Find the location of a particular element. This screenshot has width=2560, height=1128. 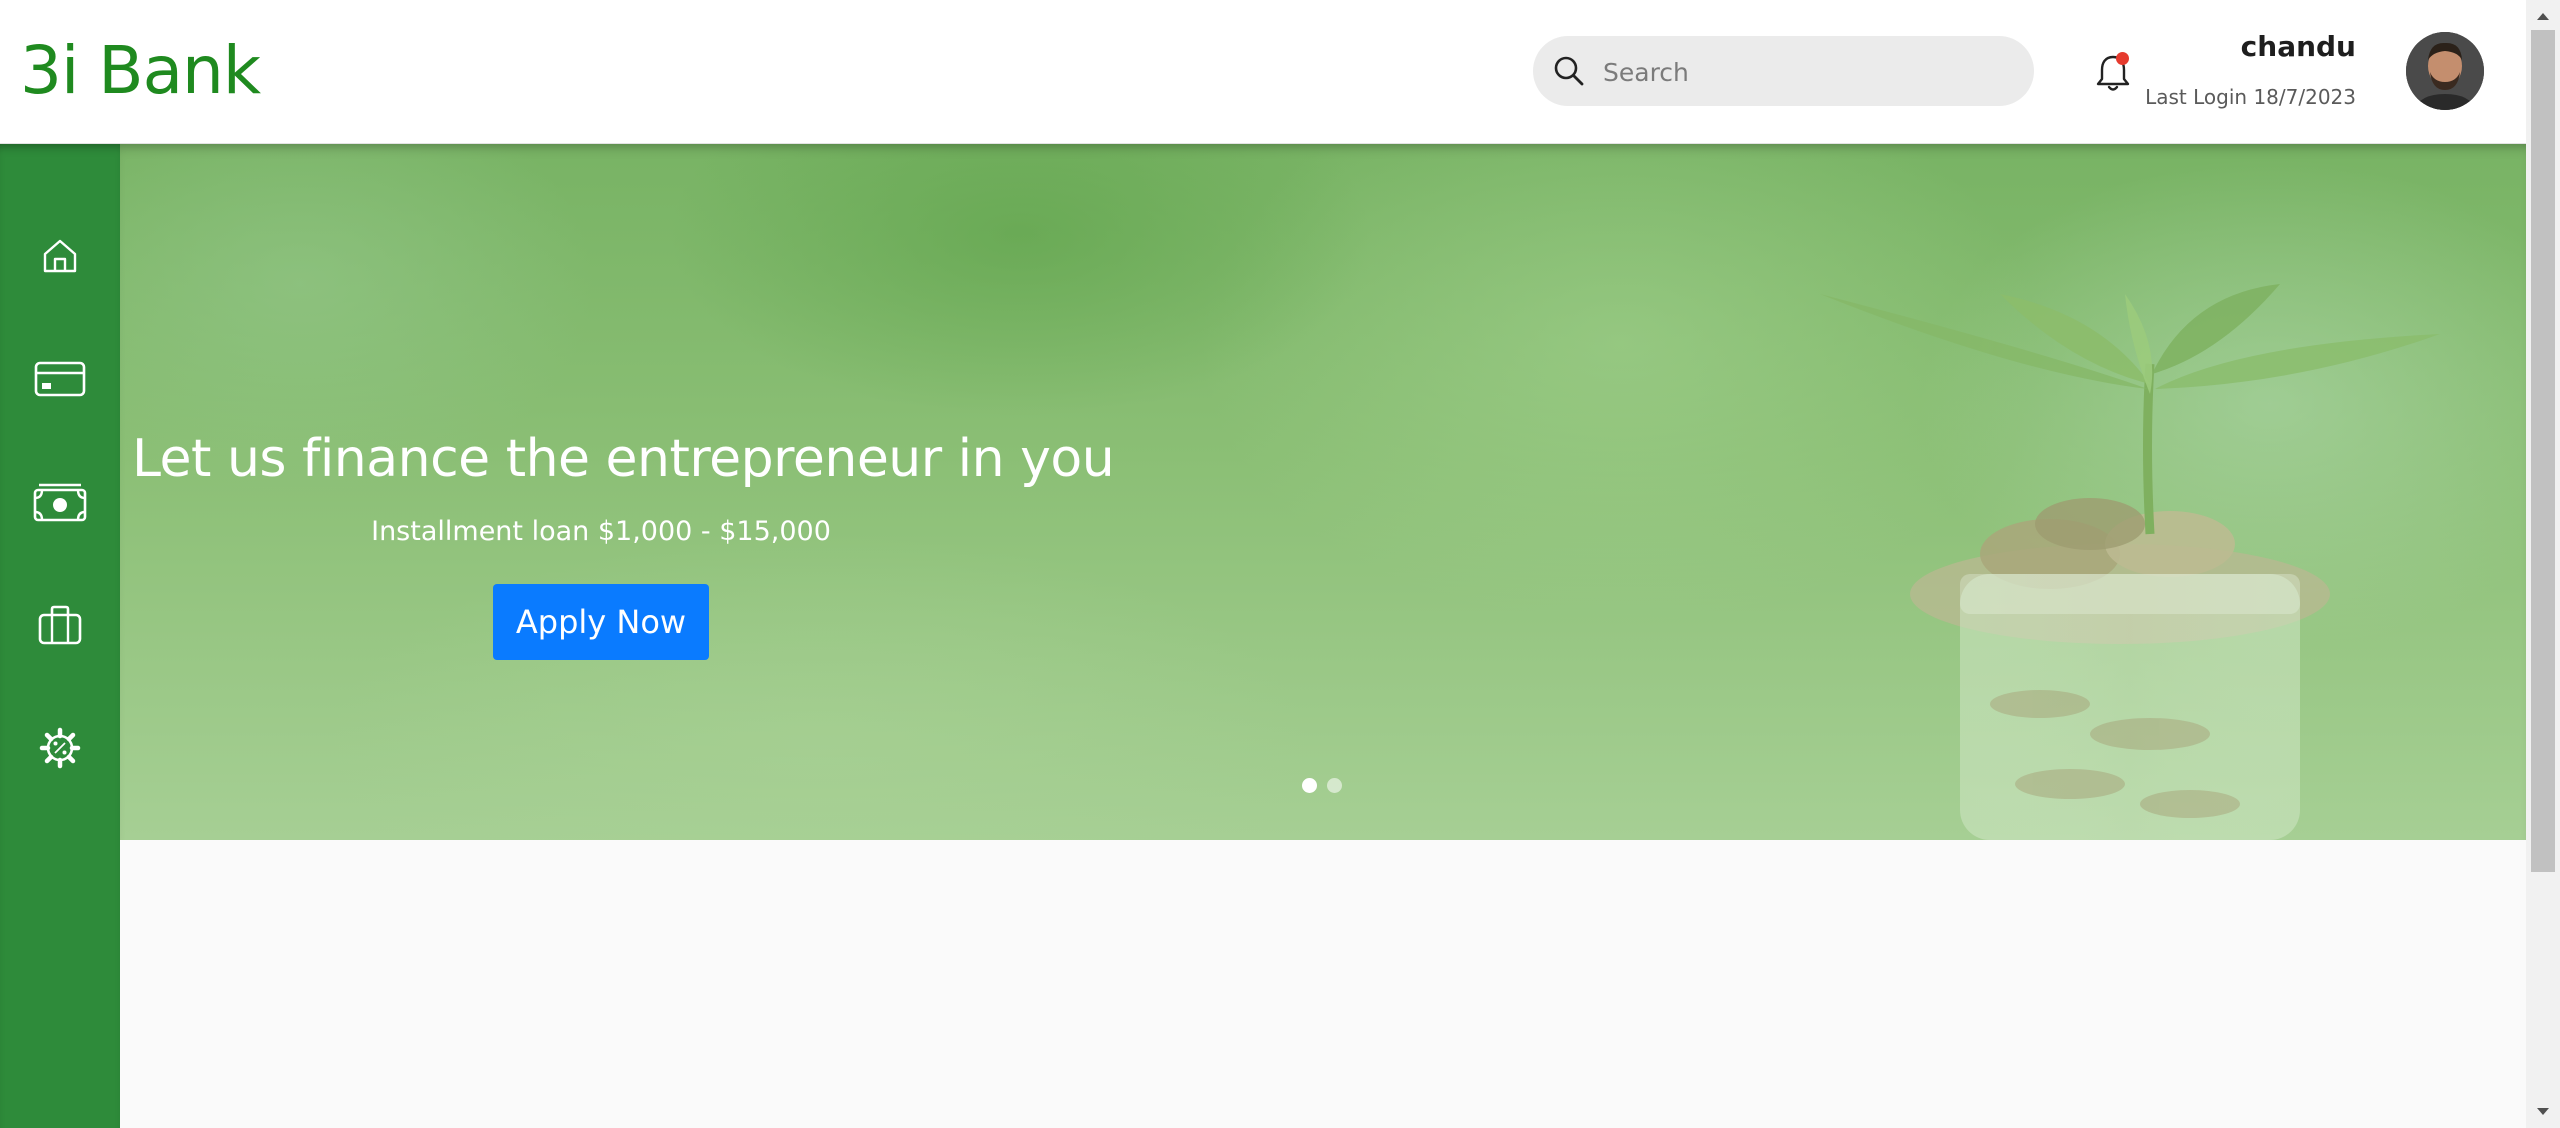

user-avatar-icon is located at coordinates (2445, 71).